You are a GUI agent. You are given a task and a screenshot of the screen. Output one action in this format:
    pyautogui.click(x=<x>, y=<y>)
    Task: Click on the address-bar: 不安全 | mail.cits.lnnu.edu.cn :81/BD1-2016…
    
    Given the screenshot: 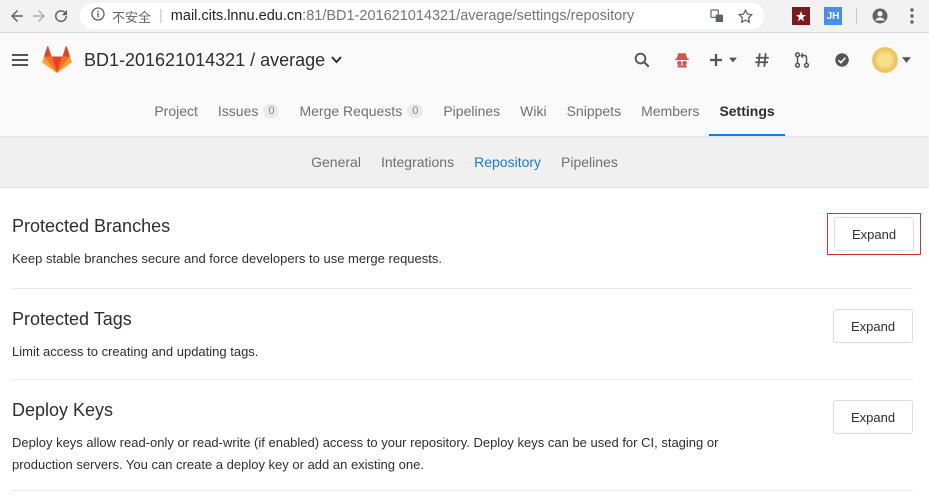 What is the action you would take?
    pyautogui.click(x=422, y=16)
    